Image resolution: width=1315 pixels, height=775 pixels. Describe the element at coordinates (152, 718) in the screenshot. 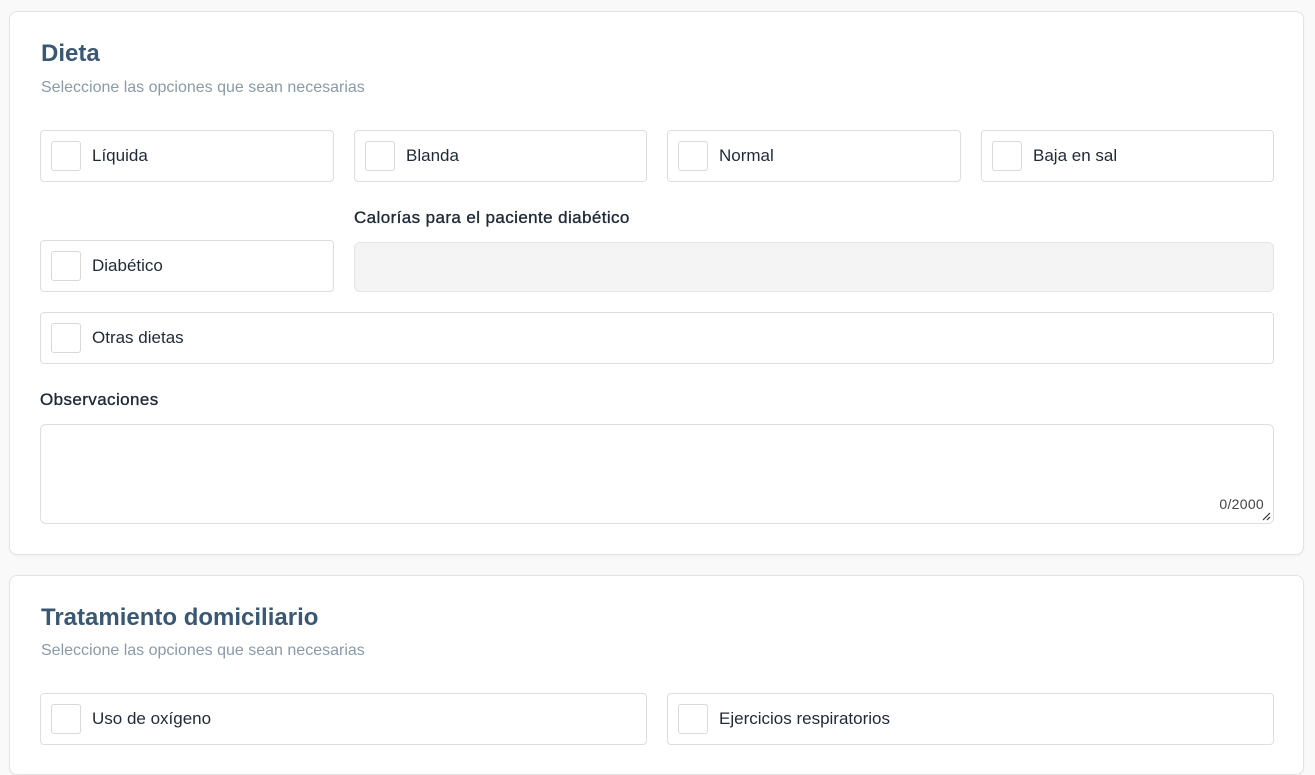

I see `option-label: Uso de oxígeno` at that location.